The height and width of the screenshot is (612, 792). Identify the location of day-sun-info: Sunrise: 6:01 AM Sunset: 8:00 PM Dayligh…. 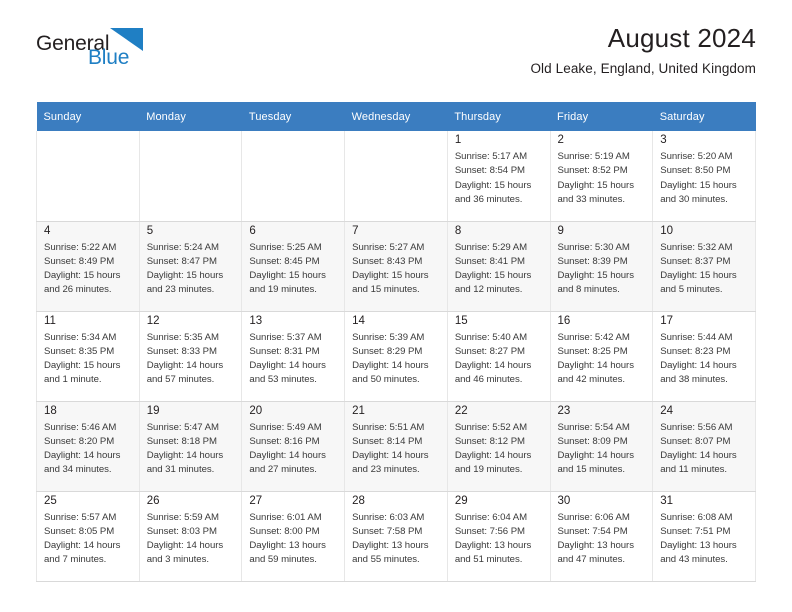
(287, 538).